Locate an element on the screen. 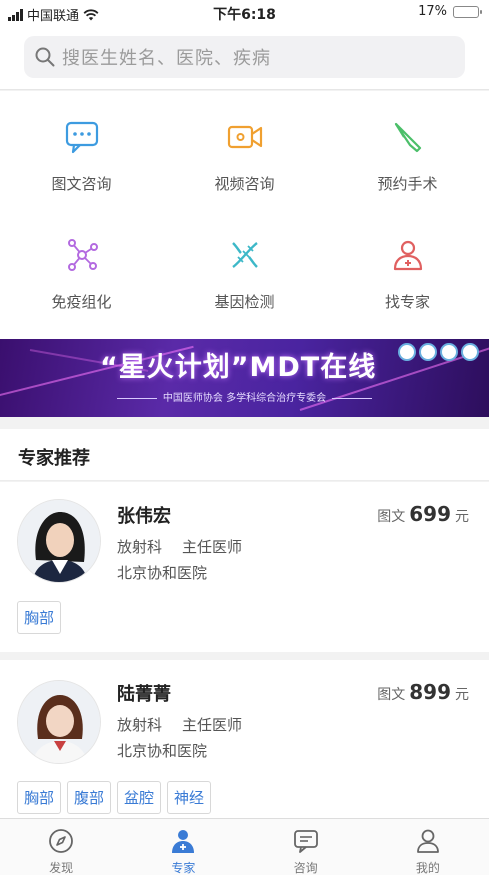 Image resolution: width=489 pixels, height=875 pixels. tab-label: 咨询 is located at coordinates (305, 868).